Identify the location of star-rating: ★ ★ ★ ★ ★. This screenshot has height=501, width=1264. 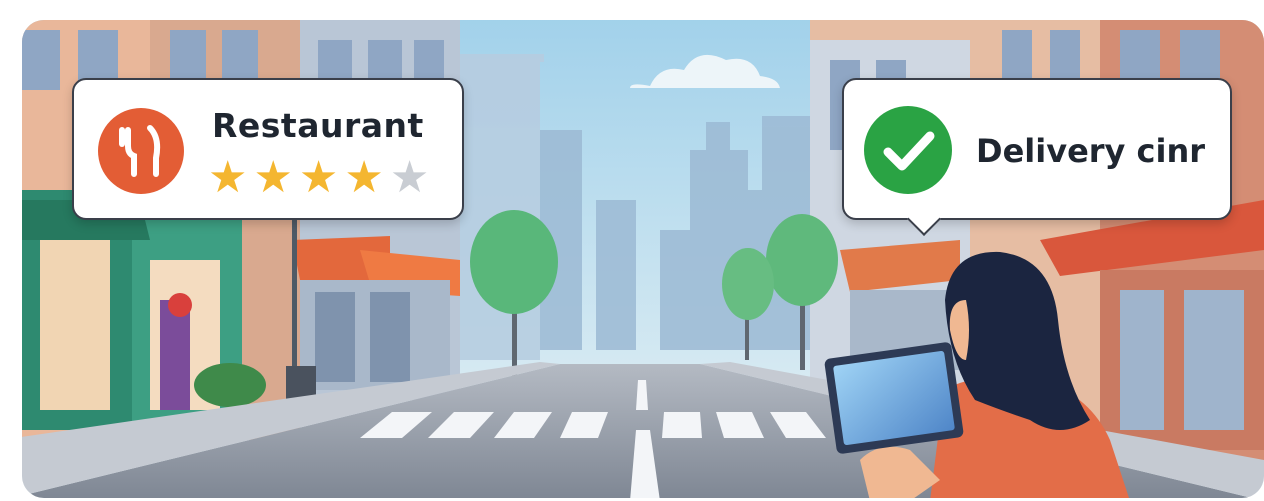
(318, 178).